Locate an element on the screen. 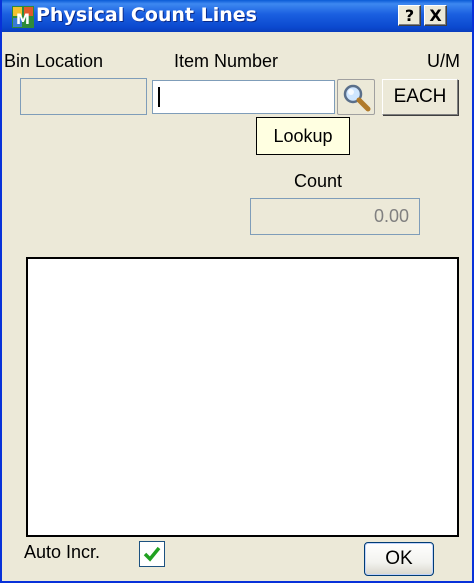 The image size is (474, 583). help-button: ? is located at coordinates (409, 15).